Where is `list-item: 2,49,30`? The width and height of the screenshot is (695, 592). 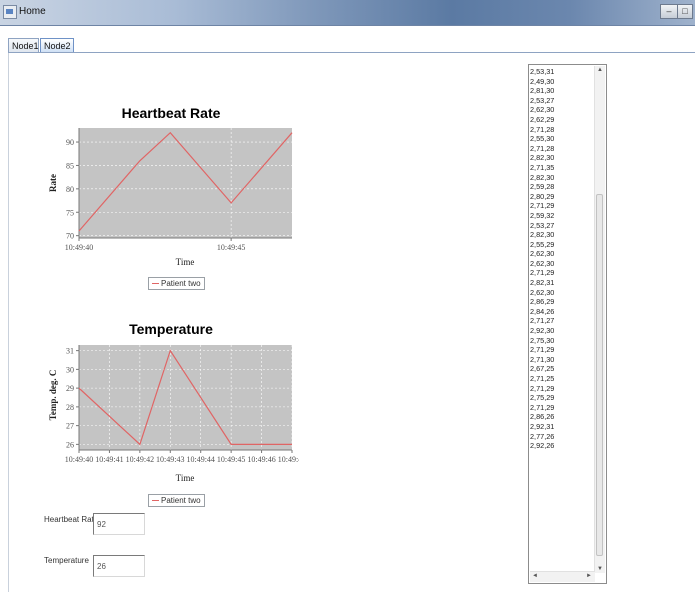
list-item: 2,49,30 is located at coordinates (563, 82).